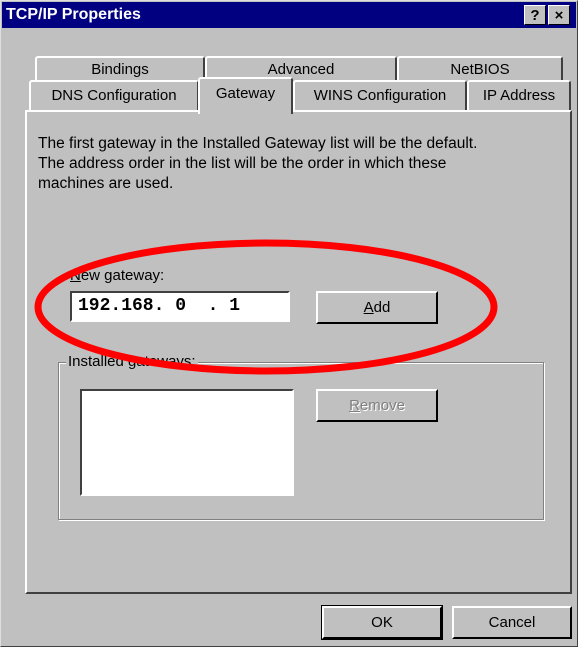 This screenshot has width=579, height=649. Describe the element at coordinates (559, 15) in the screenshot. I see `close-button: ×` at that location.